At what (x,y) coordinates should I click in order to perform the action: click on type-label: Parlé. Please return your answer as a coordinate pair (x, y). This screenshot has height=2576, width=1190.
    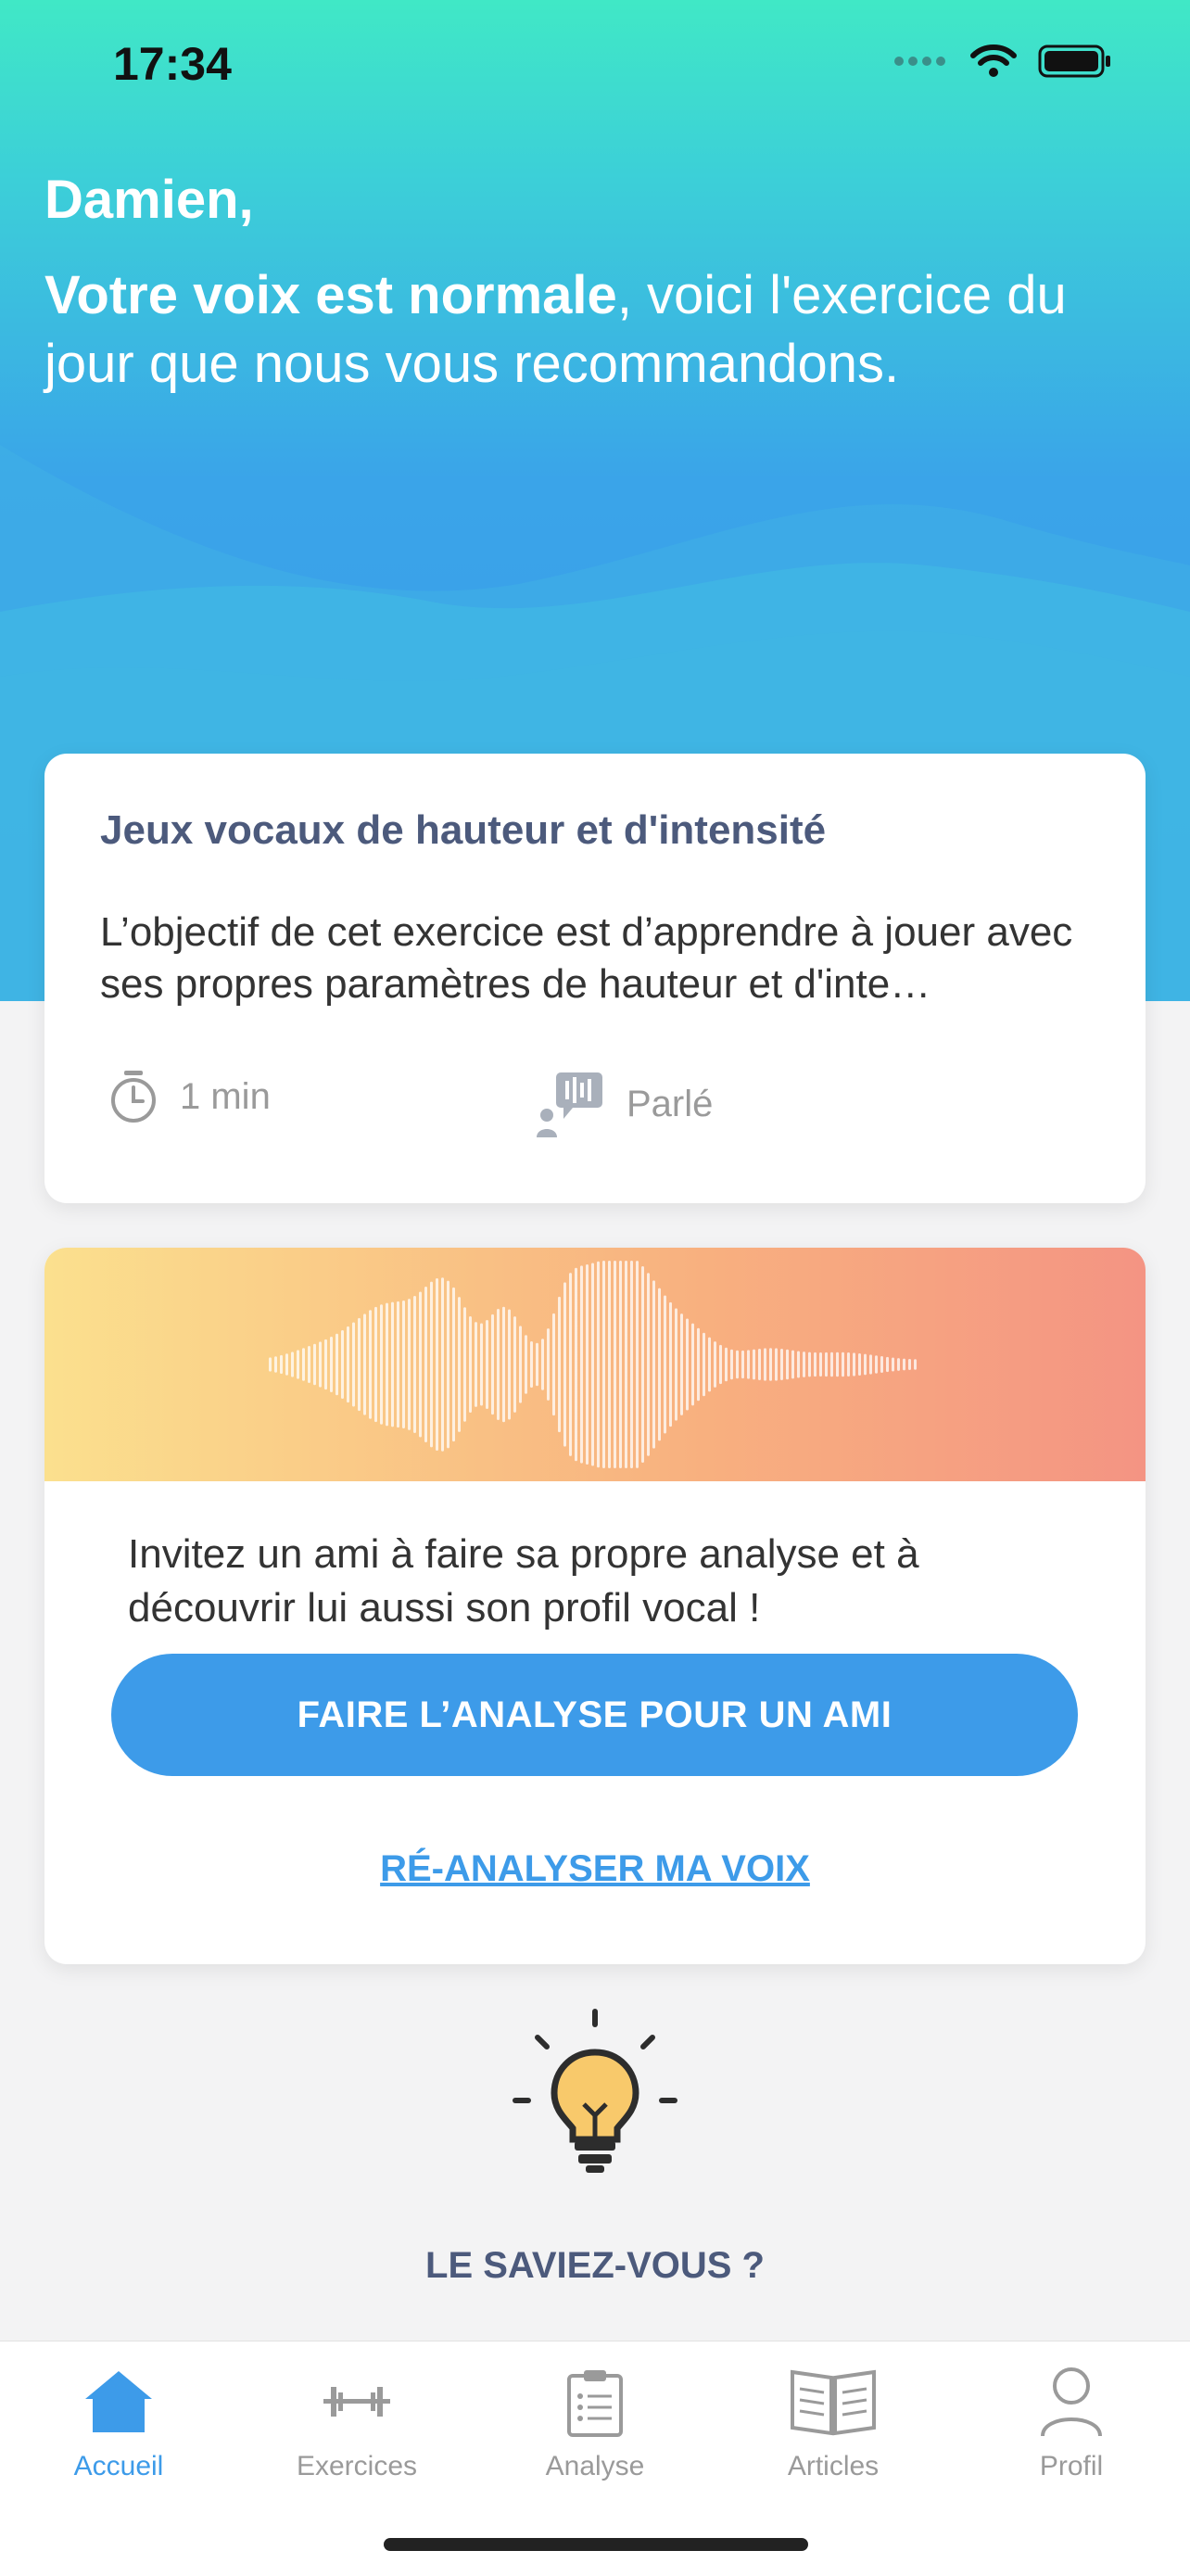
    Looking at the image, I should click on (670, 1103).